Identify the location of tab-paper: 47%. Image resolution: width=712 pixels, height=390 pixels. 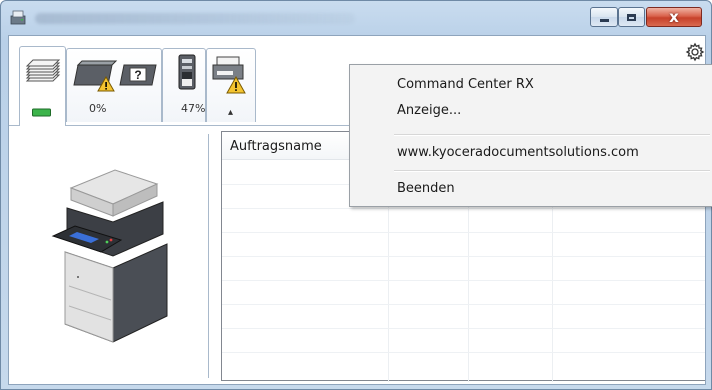
(184, 85).